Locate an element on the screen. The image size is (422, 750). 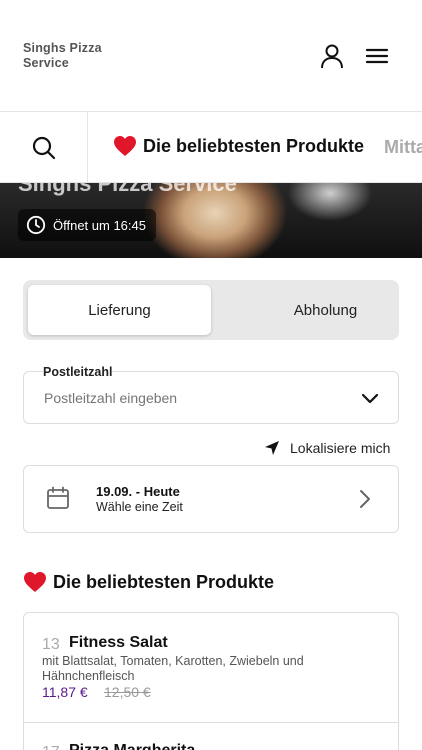
product-price: 11,87 € is located at coordinates (65, 692).